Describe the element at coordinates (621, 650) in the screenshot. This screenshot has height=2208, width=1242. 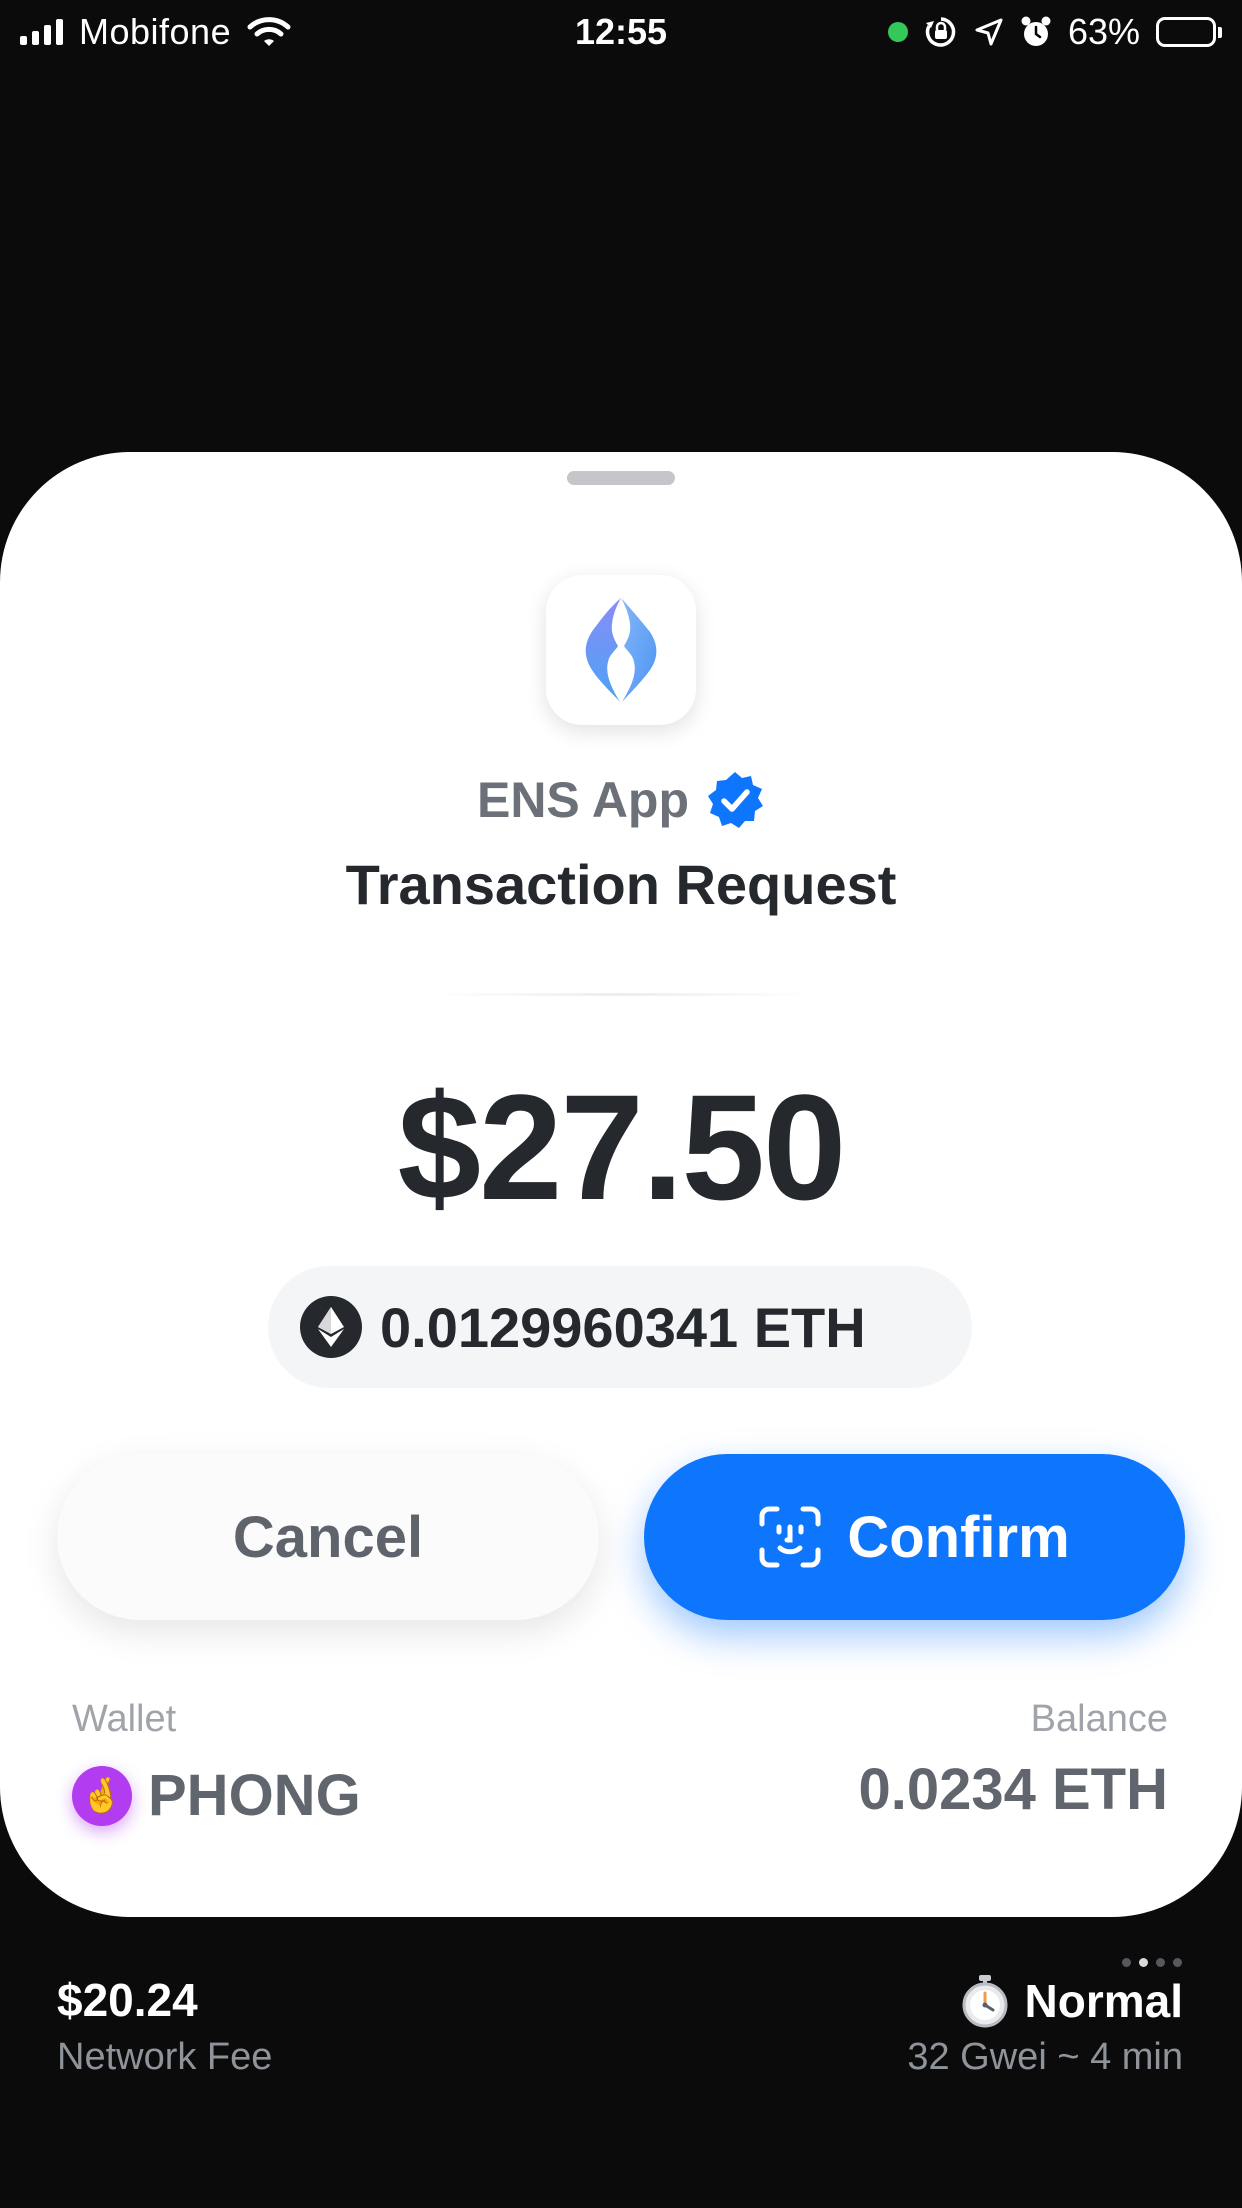
I see `ens-logo-icon` at that location.